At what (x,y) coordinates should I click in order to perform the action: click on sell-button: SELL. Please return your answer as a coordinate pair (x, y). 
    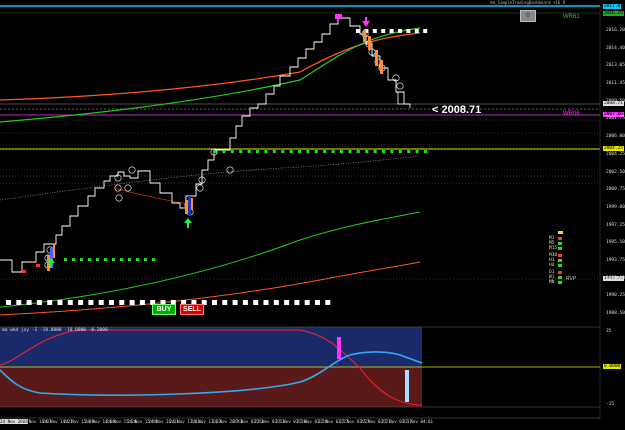
    Looking at the image, I should click on (192, 309).